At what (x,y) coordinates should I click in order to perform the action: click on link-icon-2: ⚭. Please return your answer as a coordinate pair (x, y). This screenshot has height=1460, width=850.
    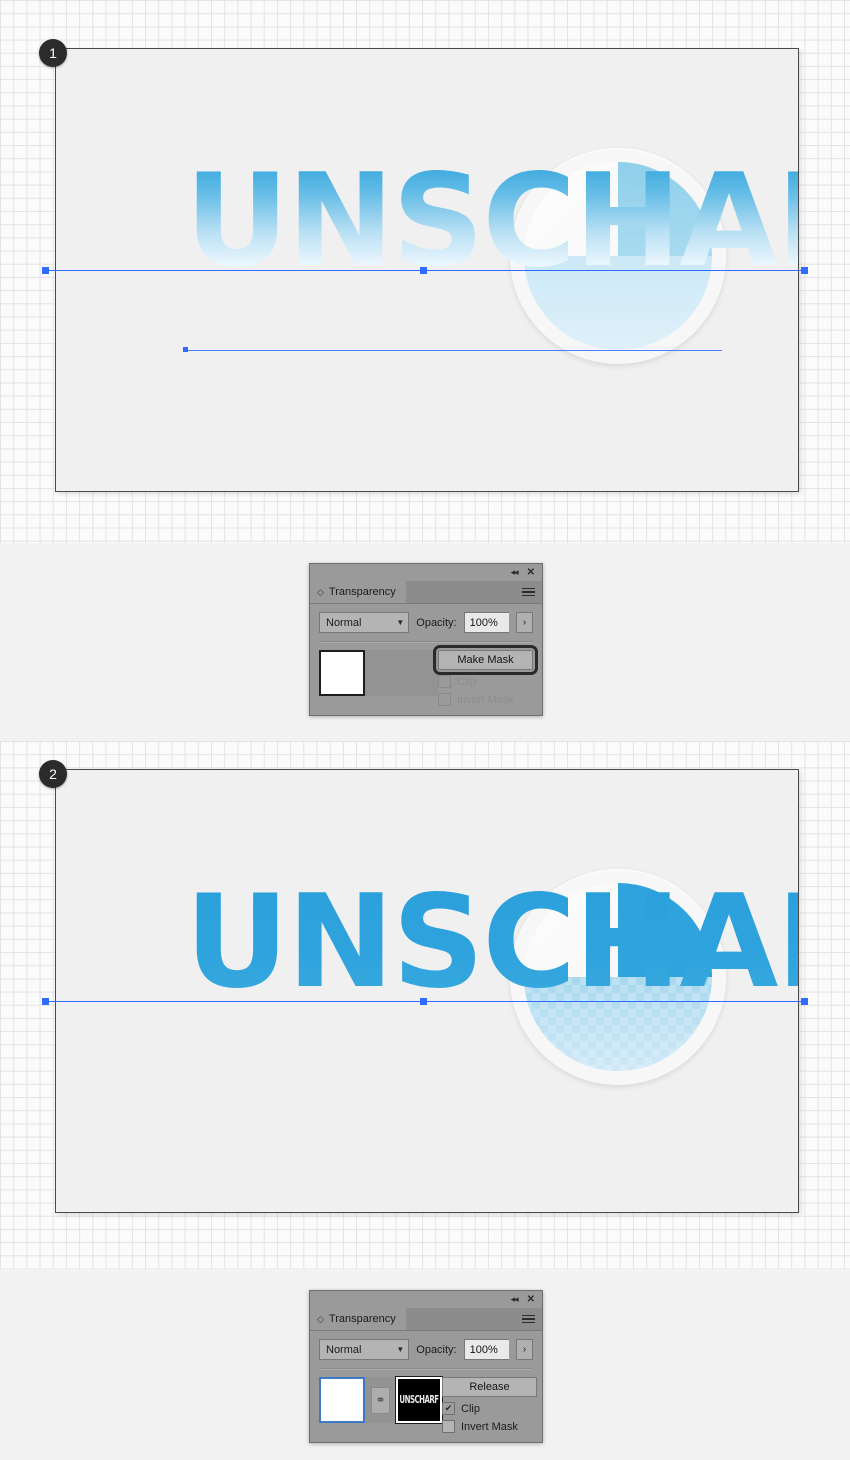
    Looking at the image, I should click on (380, 1400).